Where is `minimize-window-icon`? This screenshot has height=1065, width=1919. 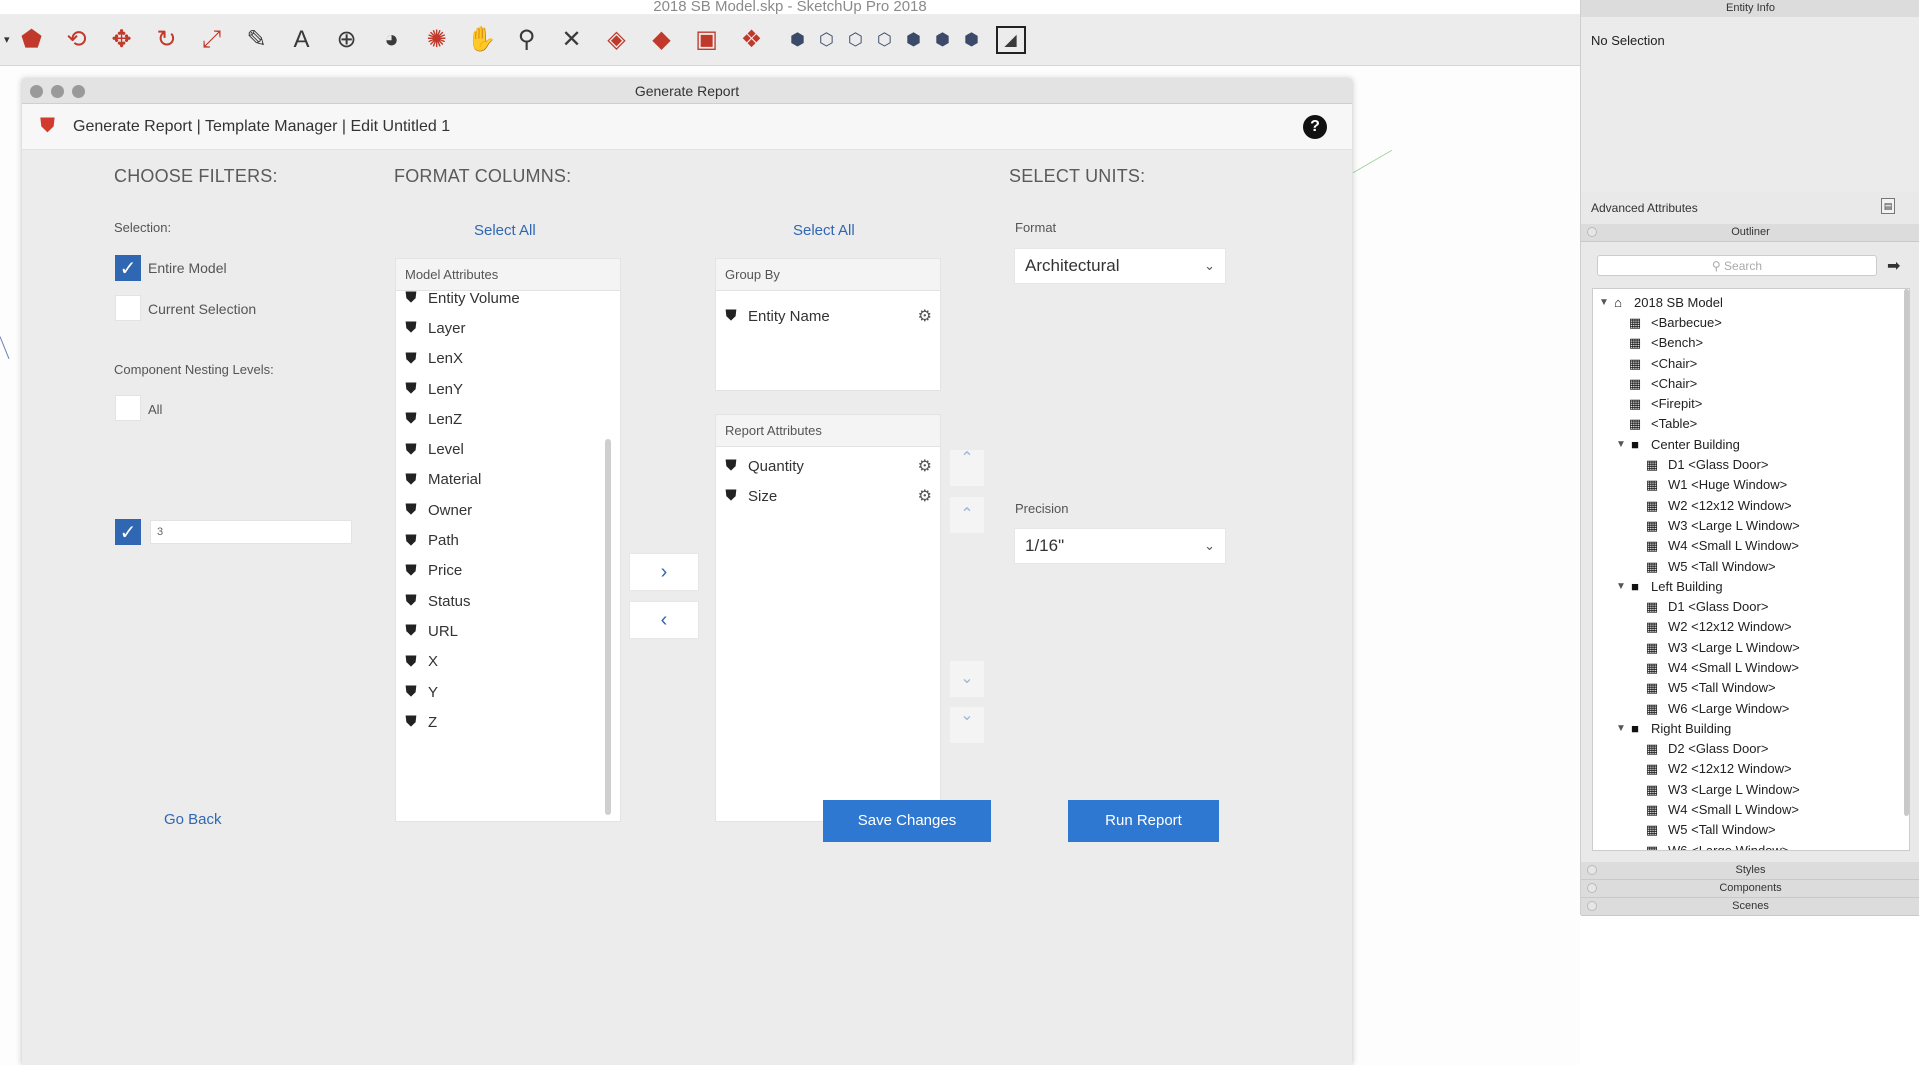
minimize-window-icon is located at coordinates (57, 91).